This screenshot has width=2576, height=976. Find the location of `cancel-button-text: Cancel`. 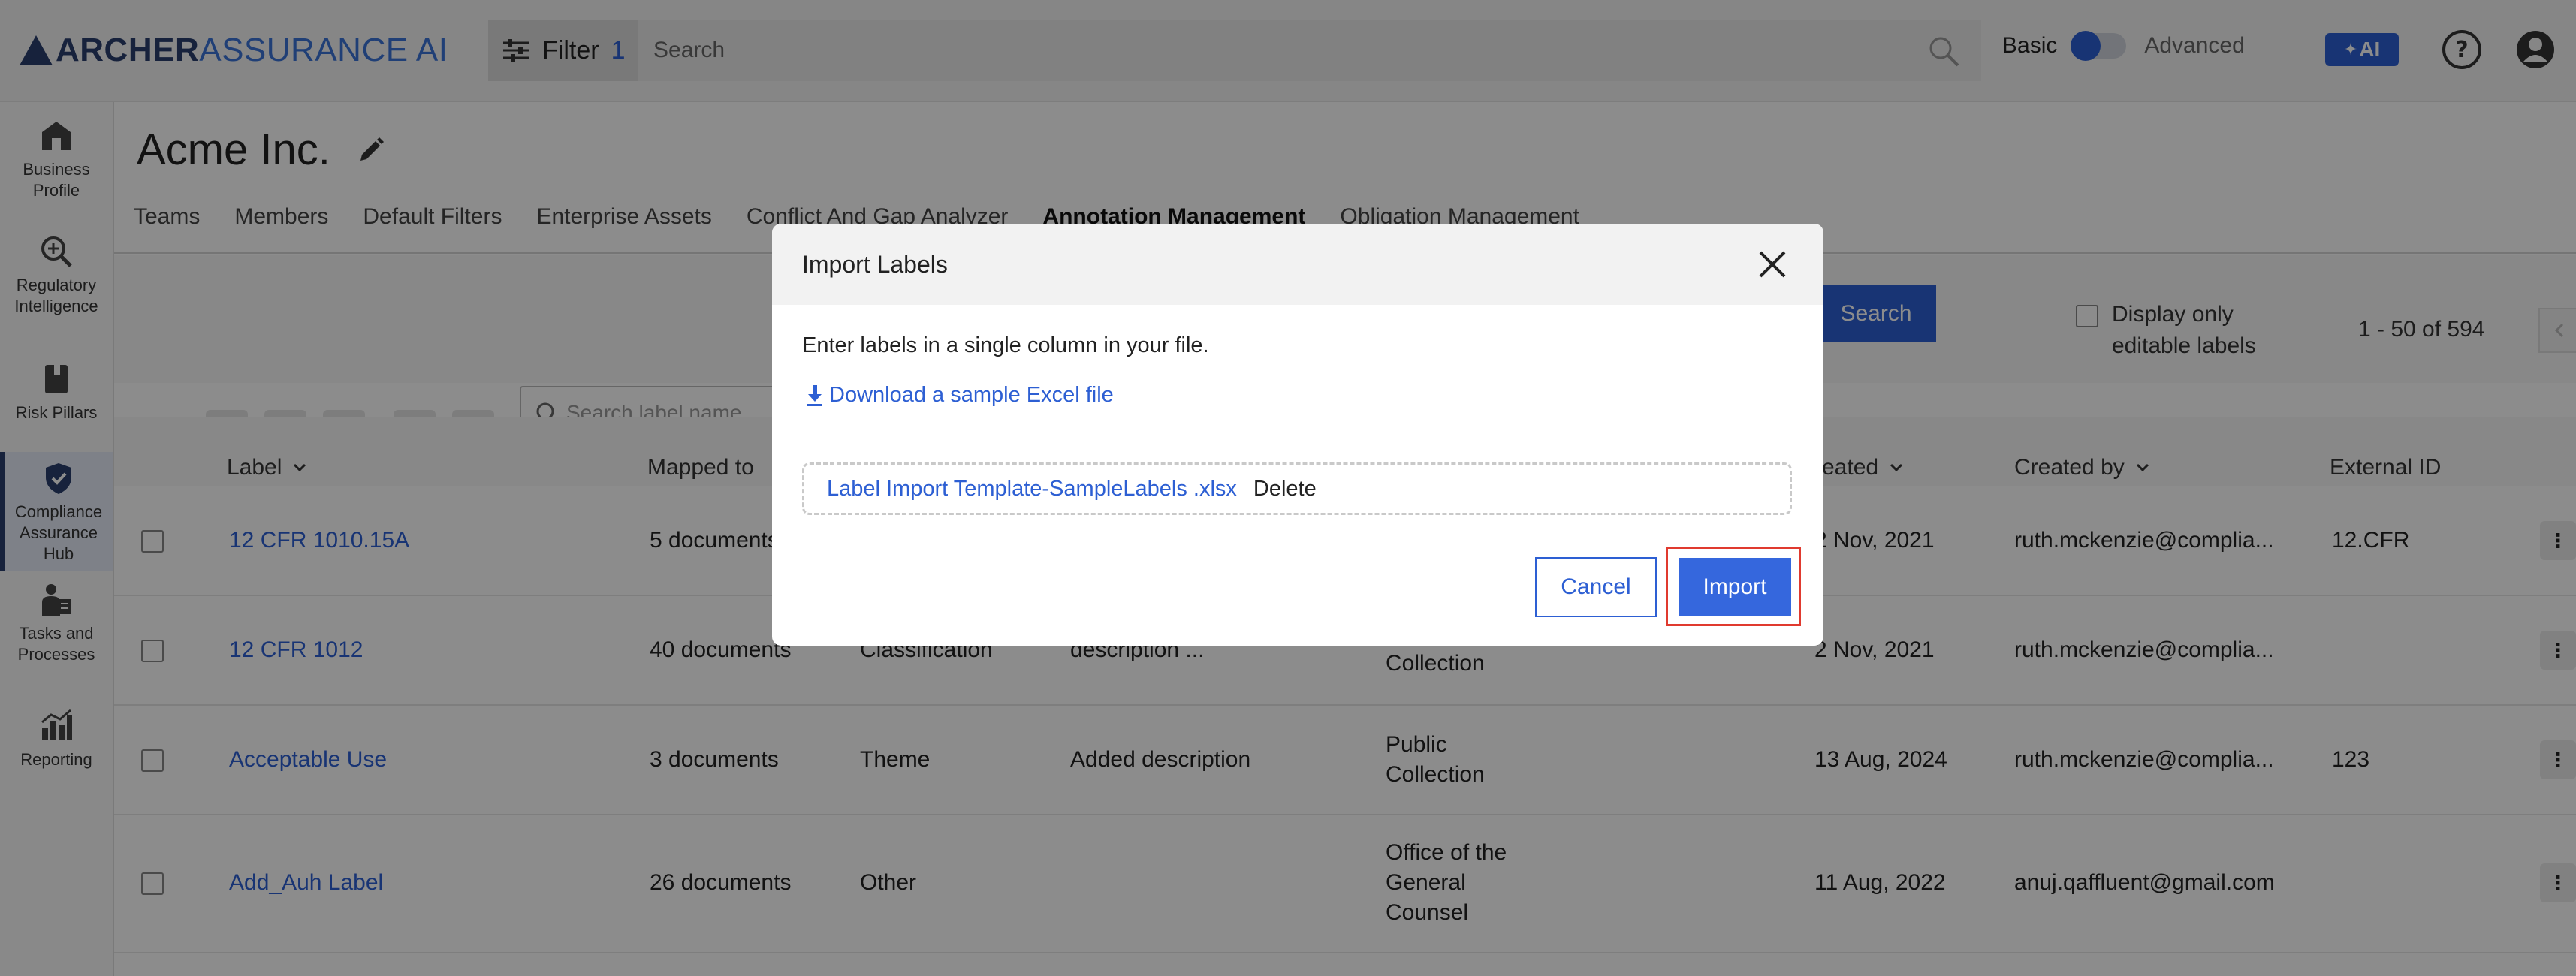

cancel-button-text: Cancel is located at coordinates (1596, 586).